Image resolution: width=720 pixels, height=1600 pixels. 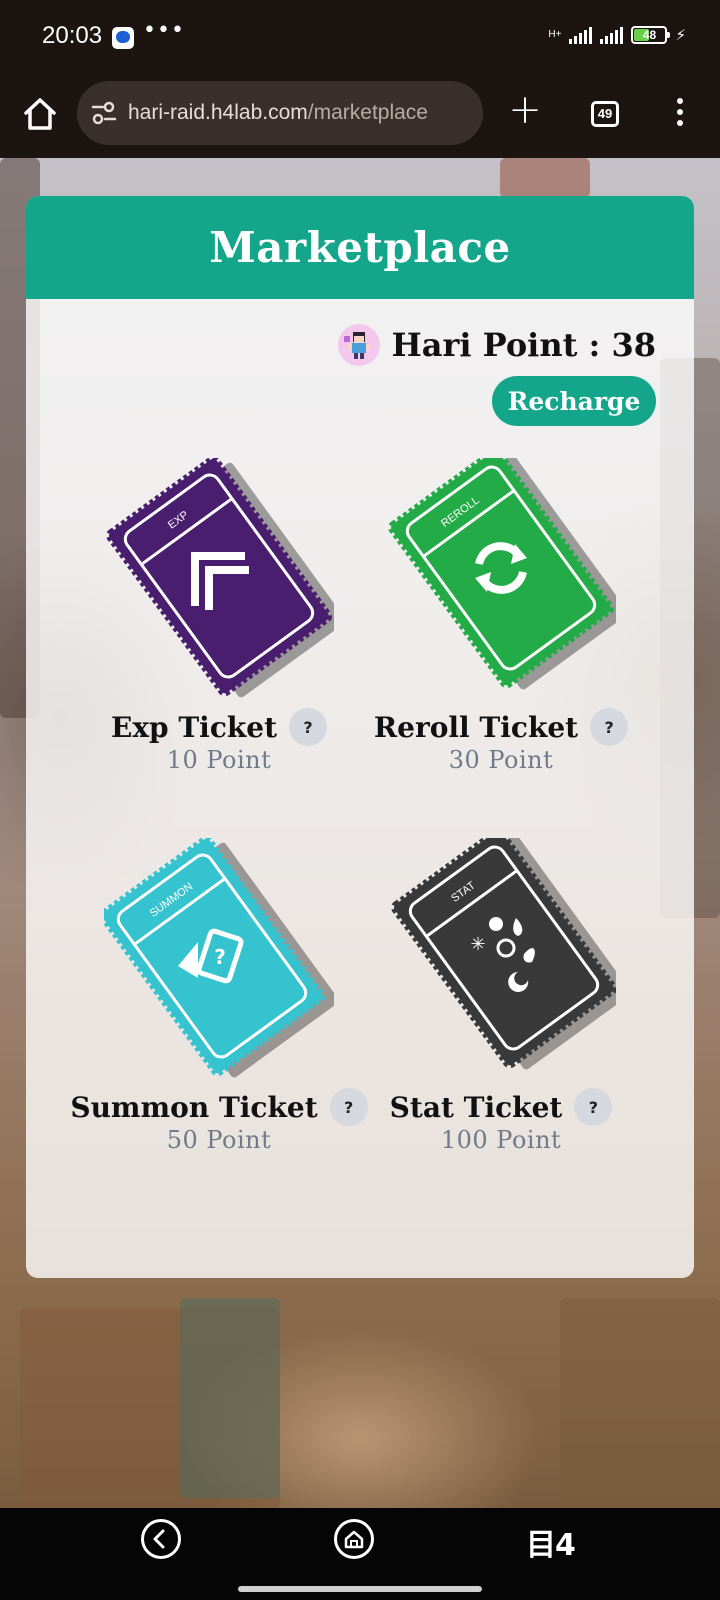 I want to click on recharge-button: Recharge, so click(x=574, y=401).